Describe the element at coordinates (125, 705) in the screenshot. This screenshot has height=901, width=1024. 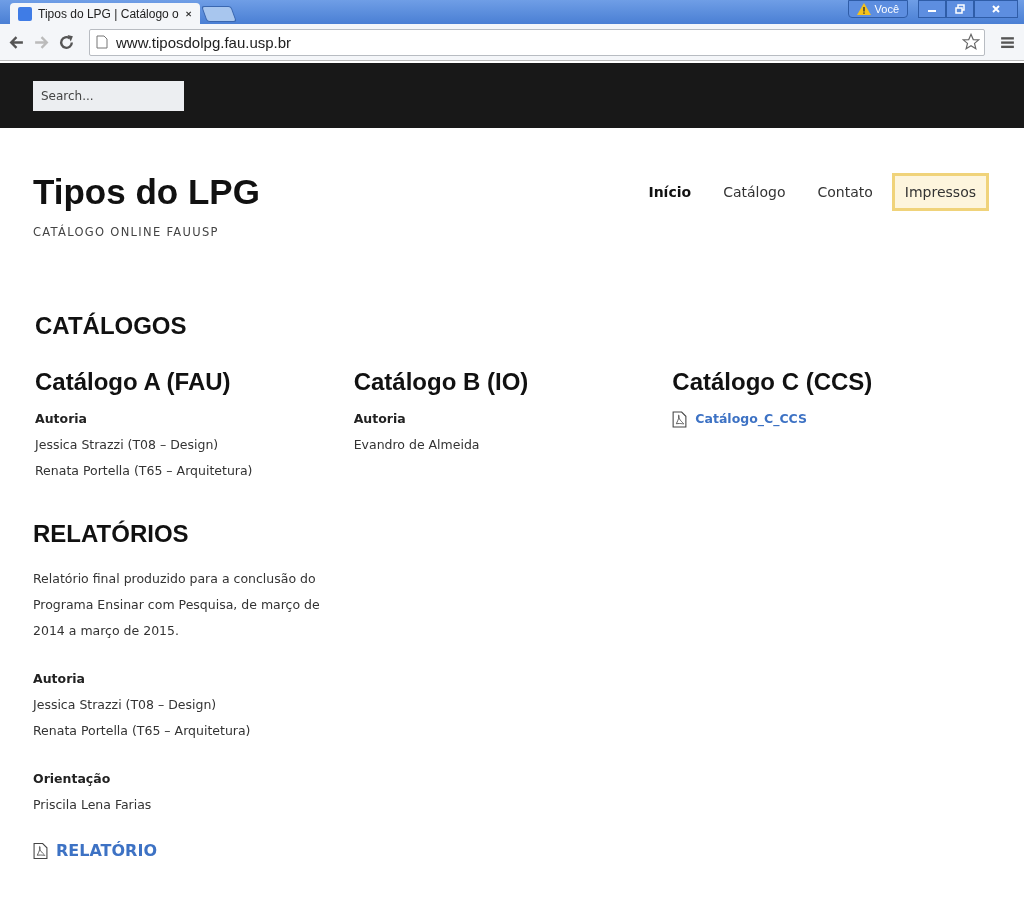
I see `person-name: Jessica Strazzi (T08 – Design)` at that location.